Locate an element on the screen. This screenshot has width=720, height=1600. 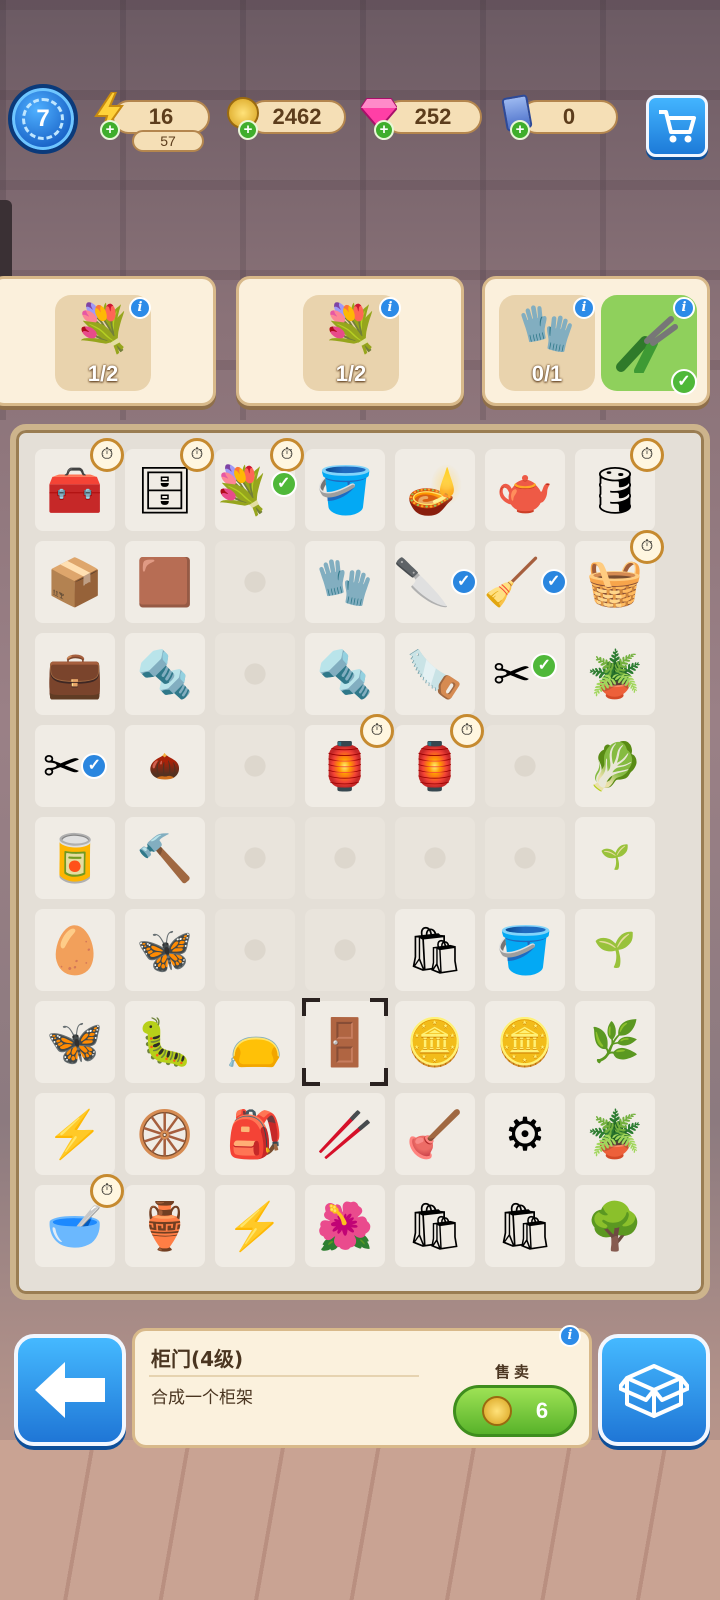
board-cell: 🧺 ⏱ is located at coordinates (617, 579).